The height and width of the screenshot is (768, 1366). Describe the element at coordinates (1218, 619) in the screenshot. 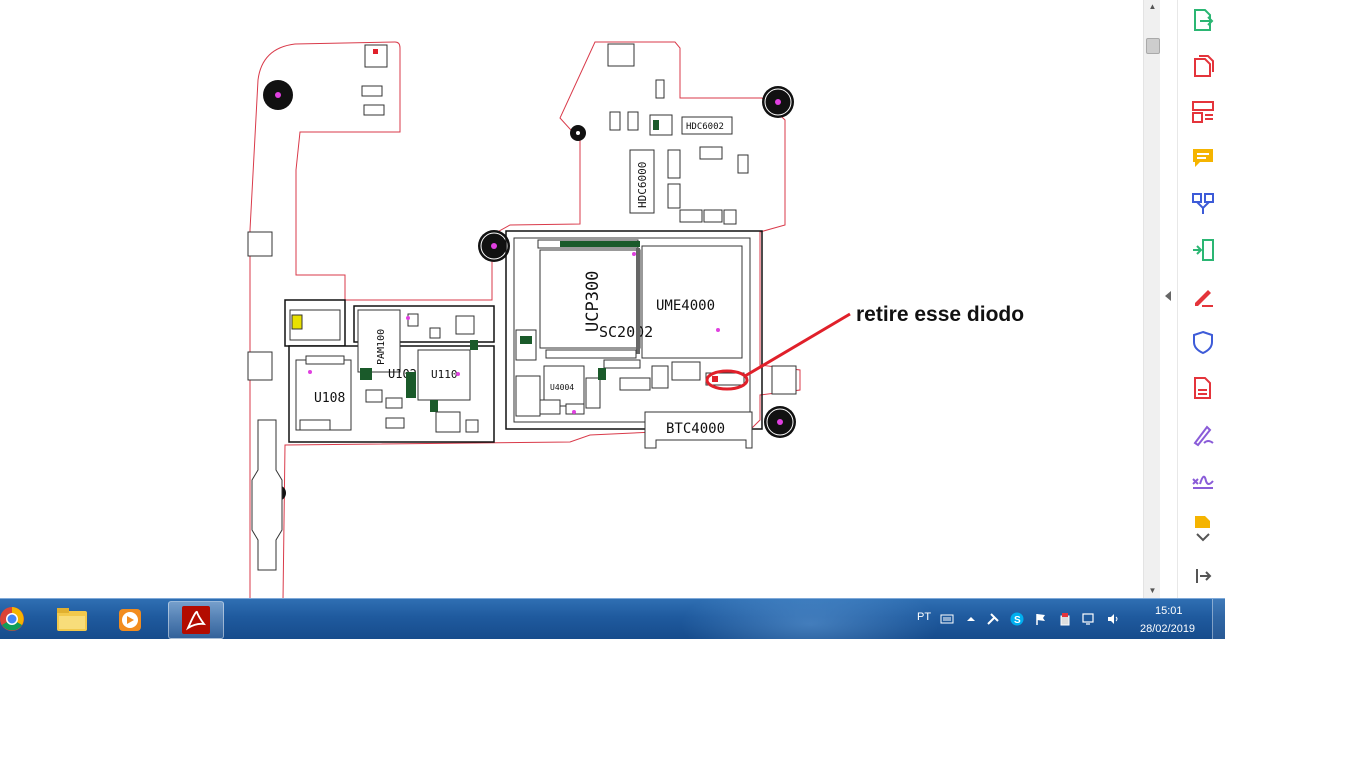

I see `show-desktop-button` at that location.